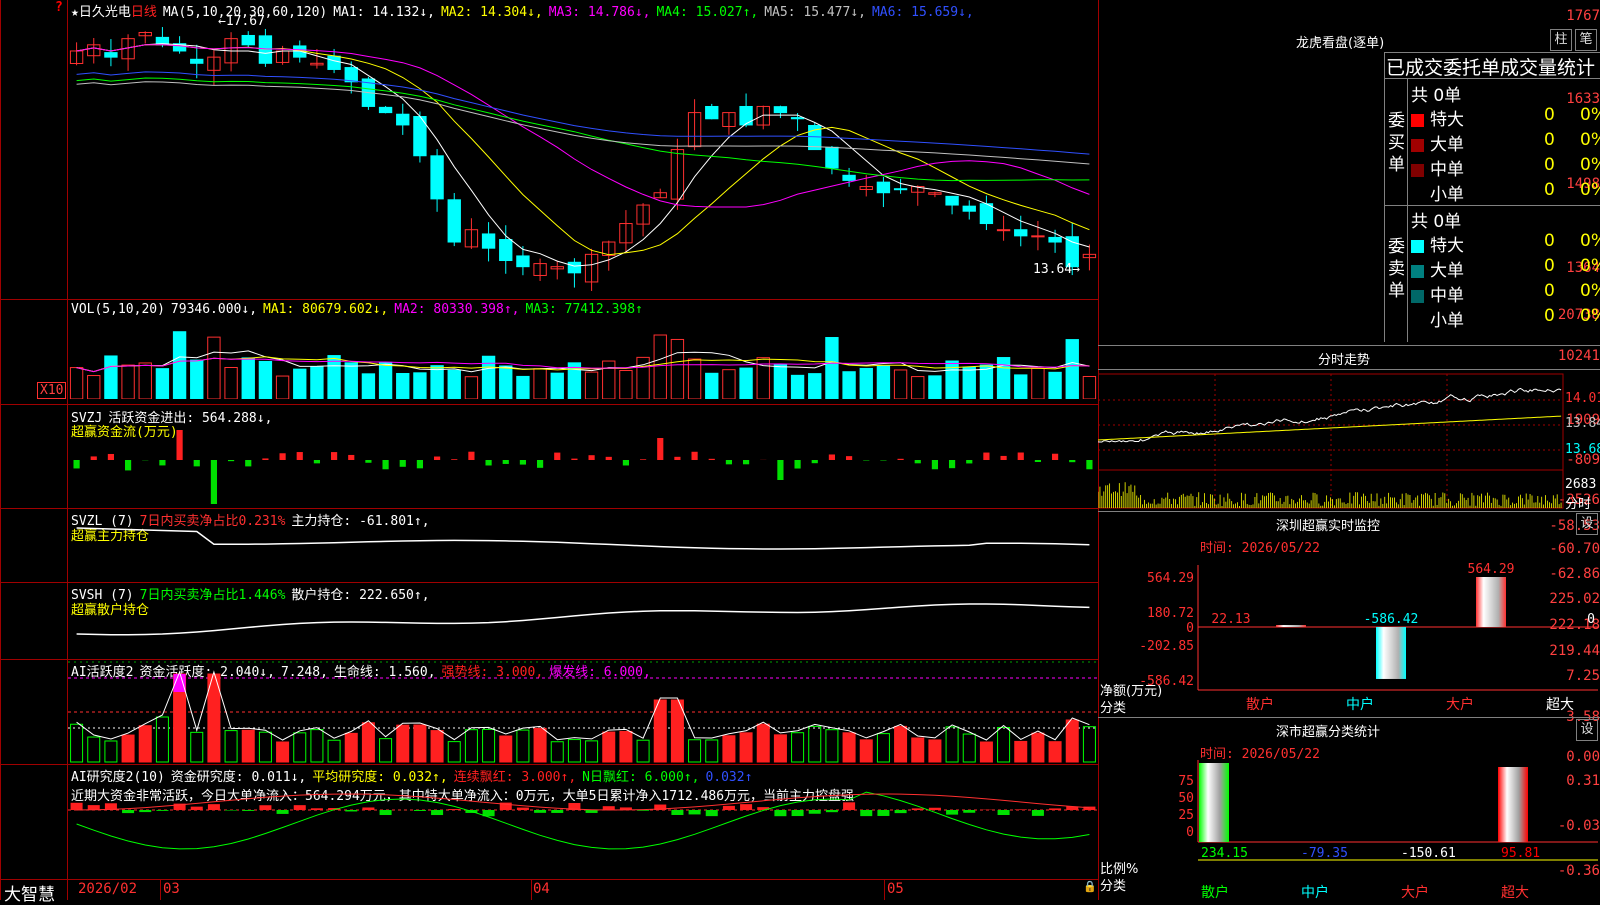 This screenshot has height=905, width=1600. Describe the element at coordinates (1582, 449) in the screenshot. I see `intraday-y-3: 13.68` at that location.